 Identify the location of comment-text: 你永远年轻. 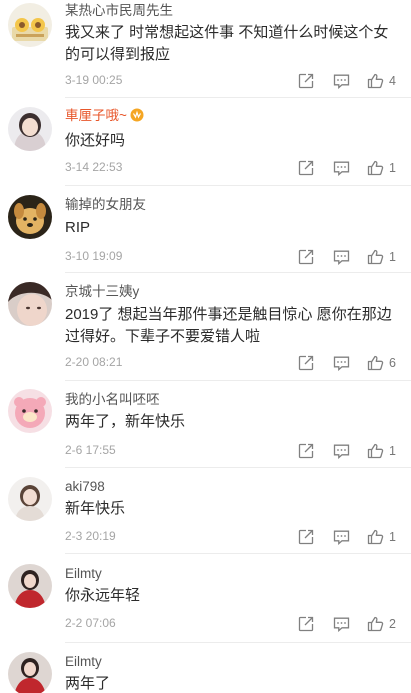
(103, 595).